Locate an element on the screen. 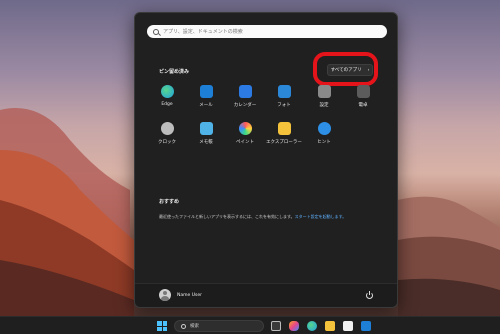 The width and height of the screenshot is (500, 334). highlight-circle is located at coordinates (345, 69).